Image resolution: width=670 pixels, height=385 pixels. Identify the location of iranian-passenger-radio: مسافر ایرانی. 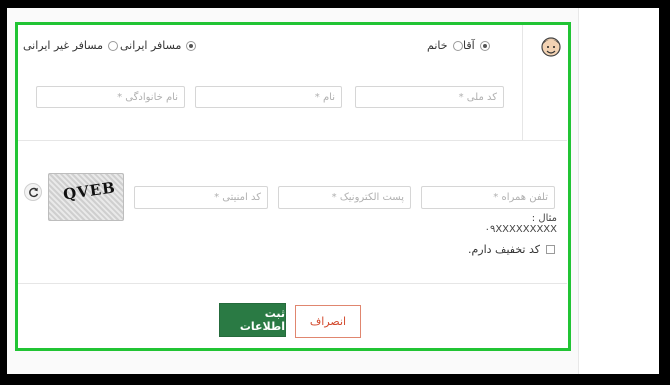
(158, 45).